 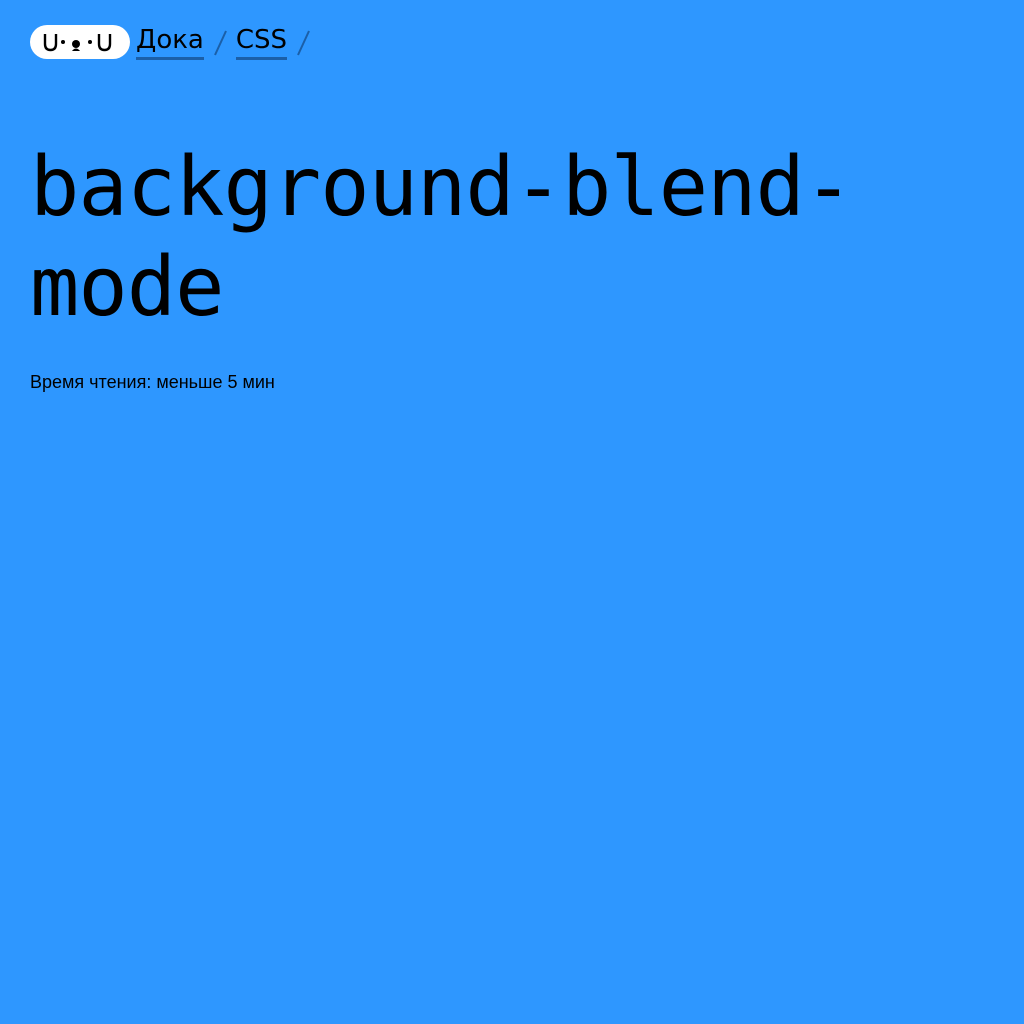 I want to click on home-logo-link, so click(x=80, y=42).